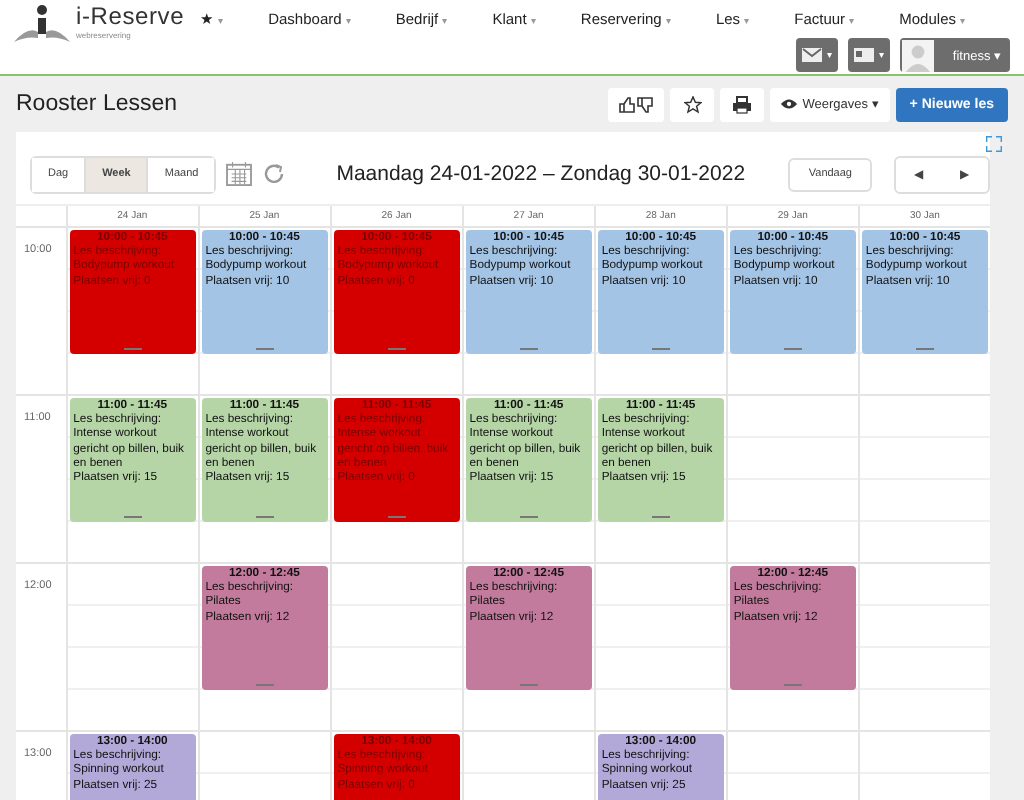  What do you see at coordinates (130, 17) in the screenshot?
I see `brand-name: i-Reserve` at bounding box center [130, 17].